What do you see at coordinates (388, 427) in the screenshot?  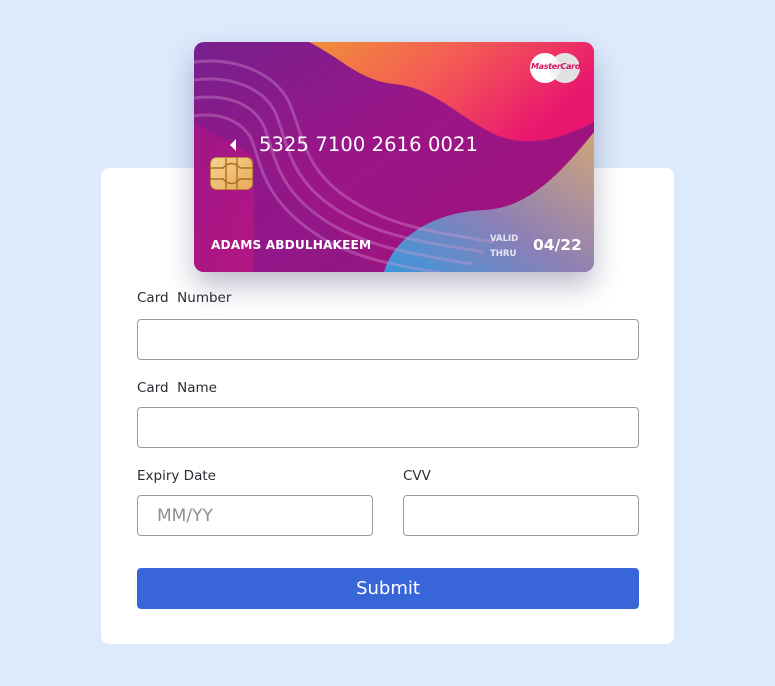 I see `card-name-input` at bounding box center [388, 427].